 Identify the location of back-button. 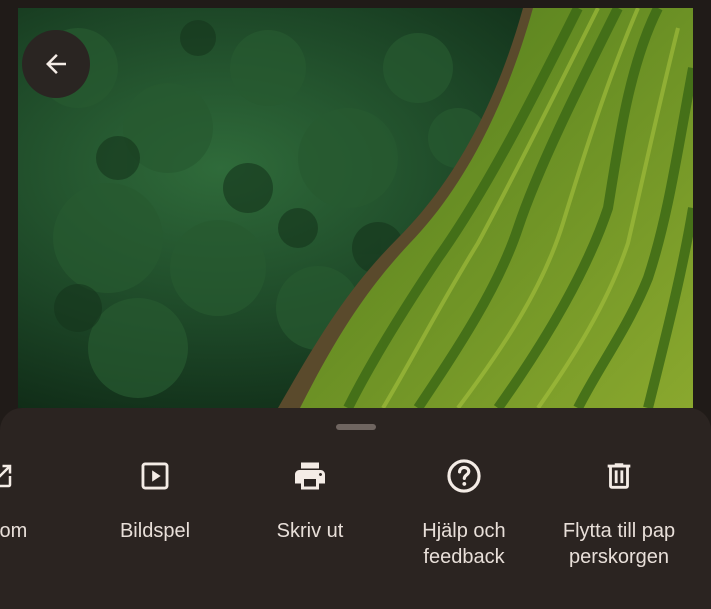
(56, 64).